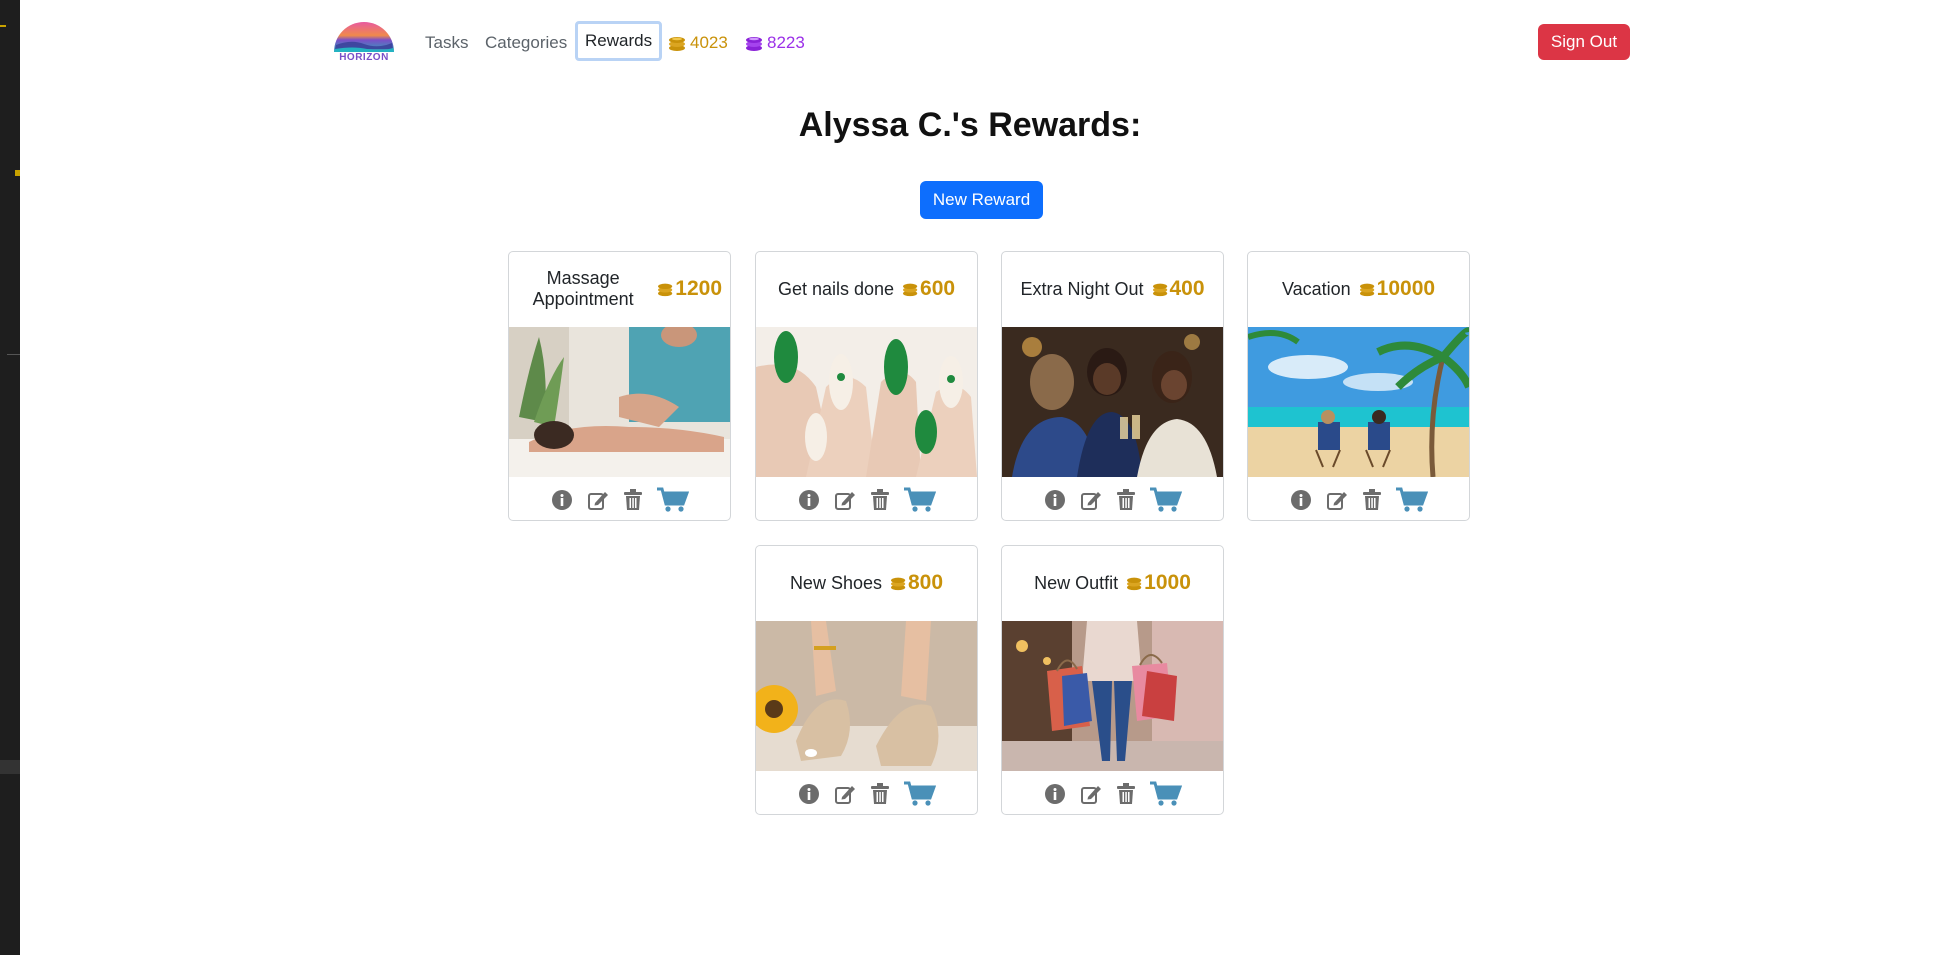 The height and width of the screenshot is (955, 1940). I want to click on reward-cost-value: 10000, so click(1406, 288).